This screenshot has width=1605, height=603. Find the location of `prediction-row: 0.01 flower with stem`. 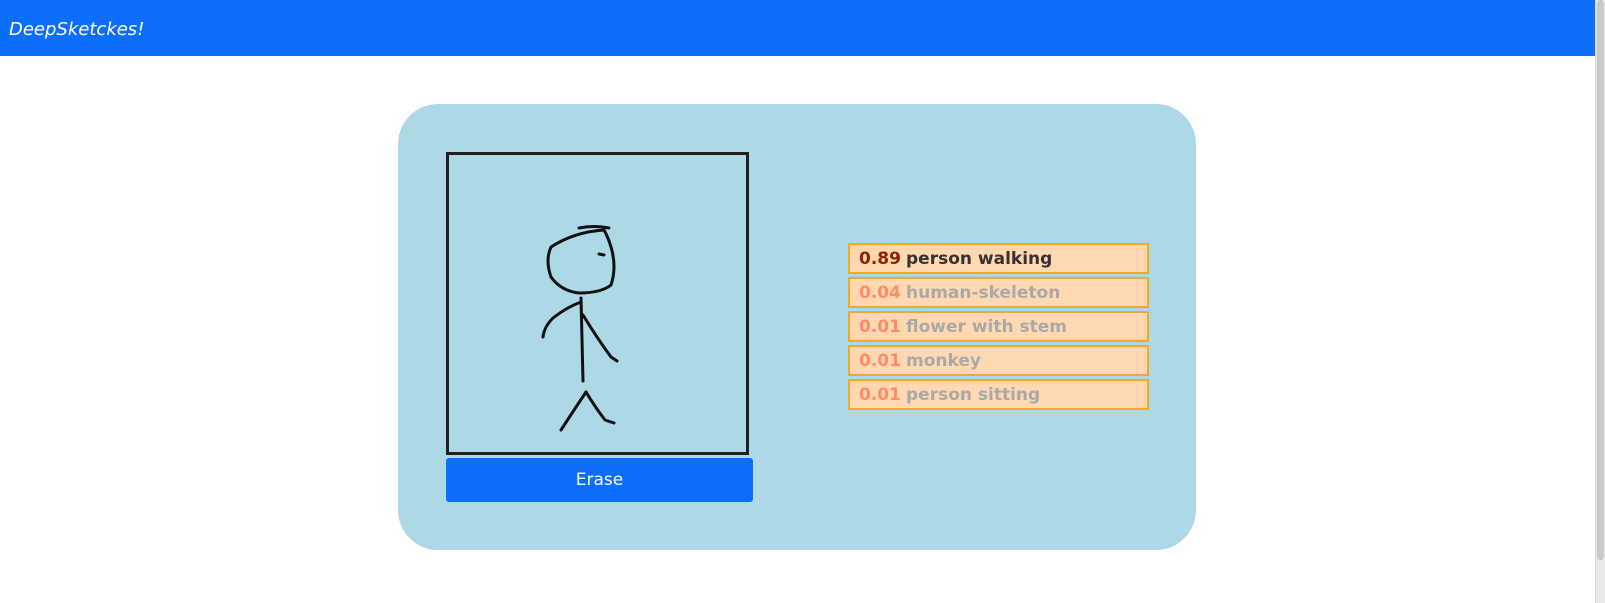

prediction-row: 0.01 flower with stem is located at coordinates (998, 326).